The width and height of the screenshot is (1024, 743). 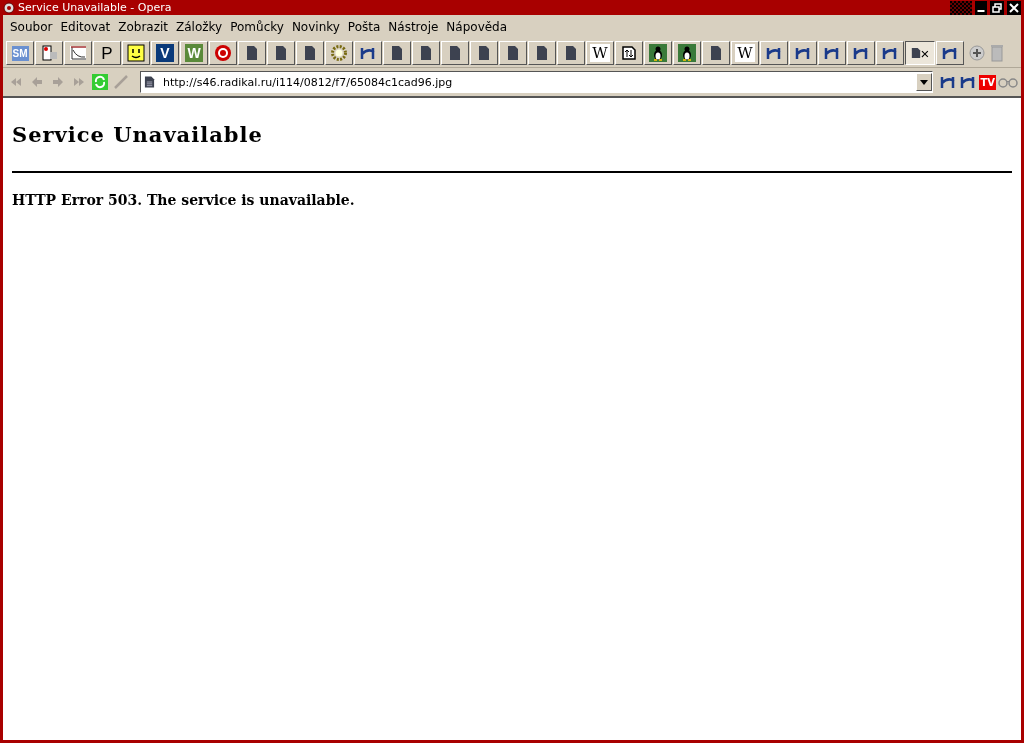 I want to click on restore-icon, so click(x=997, y=7).